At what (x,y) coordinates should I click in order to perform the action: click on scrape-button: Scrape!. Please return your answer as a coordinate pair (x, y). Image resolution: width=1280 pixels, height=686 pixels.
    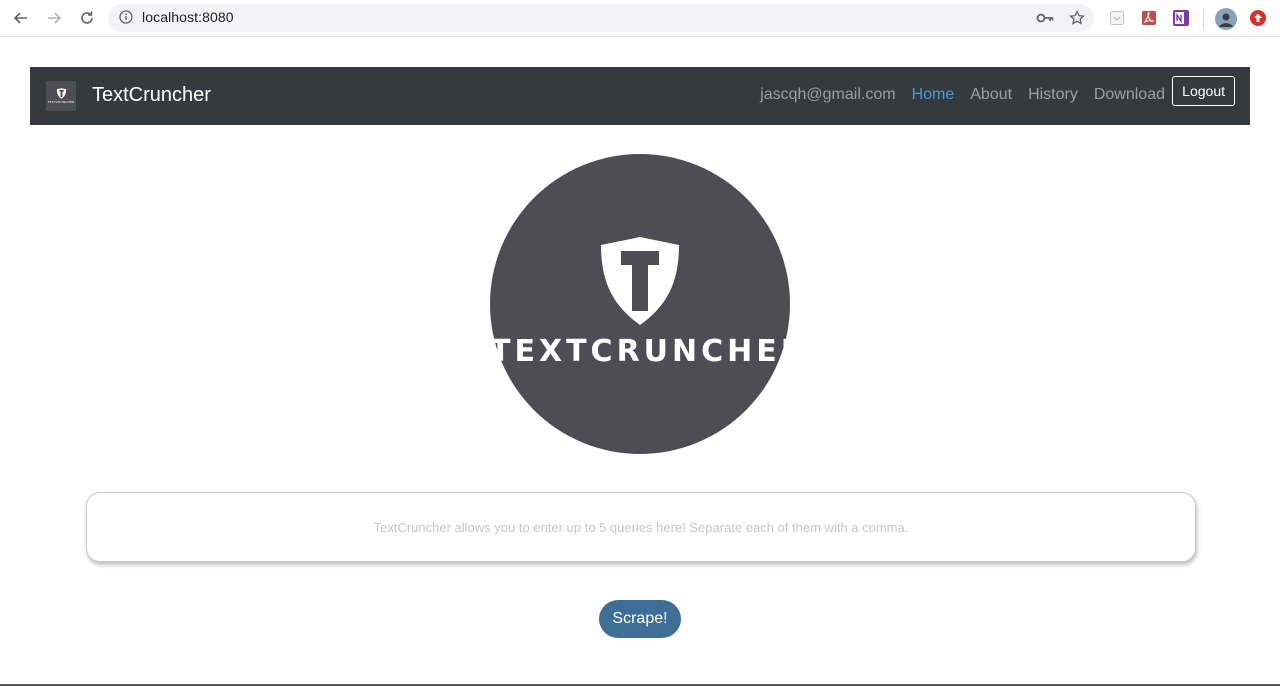
    Looking at the image, I should click on (640, 619).